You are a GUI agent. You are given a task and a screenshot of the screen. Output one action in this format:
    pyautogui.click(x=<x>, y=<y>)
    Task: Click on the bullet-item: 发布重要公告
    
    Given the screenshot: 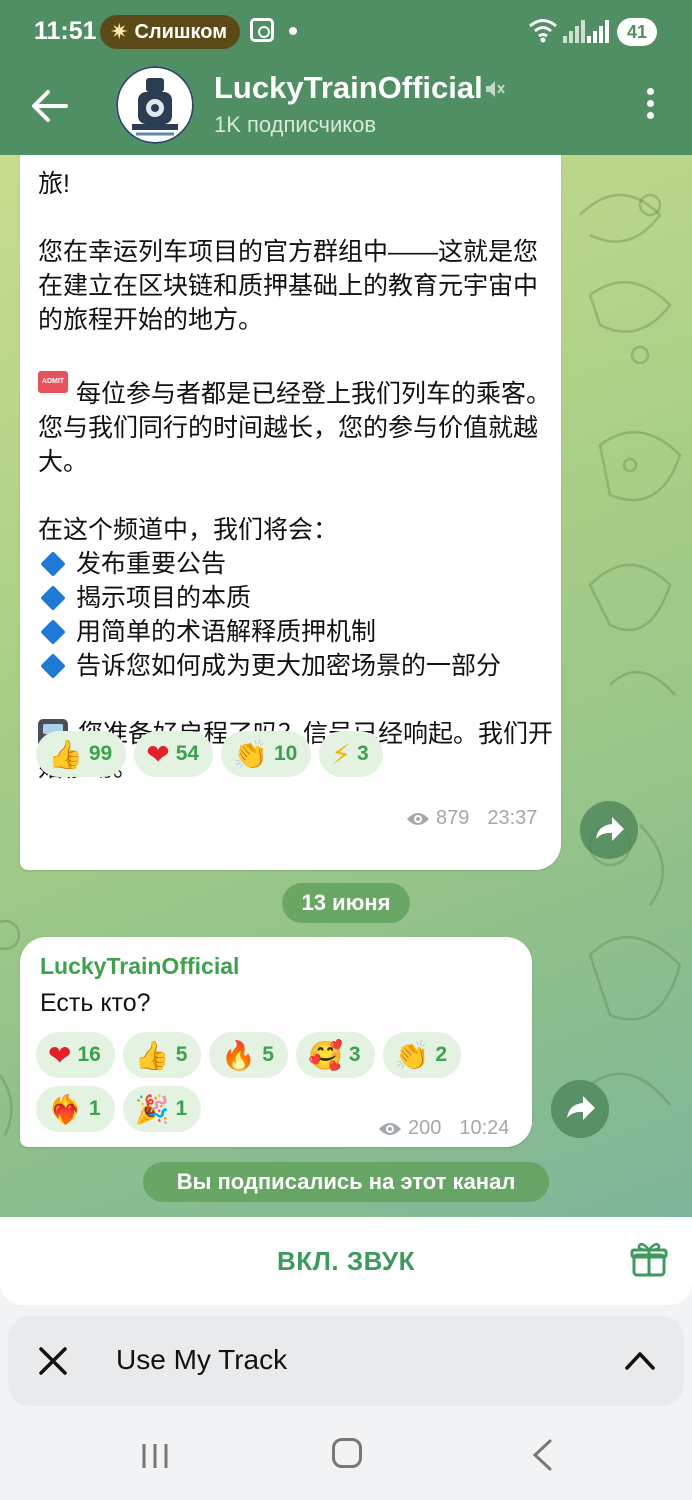 What is the action you would take?
    pyautogui.click(x=151, y=564)
    